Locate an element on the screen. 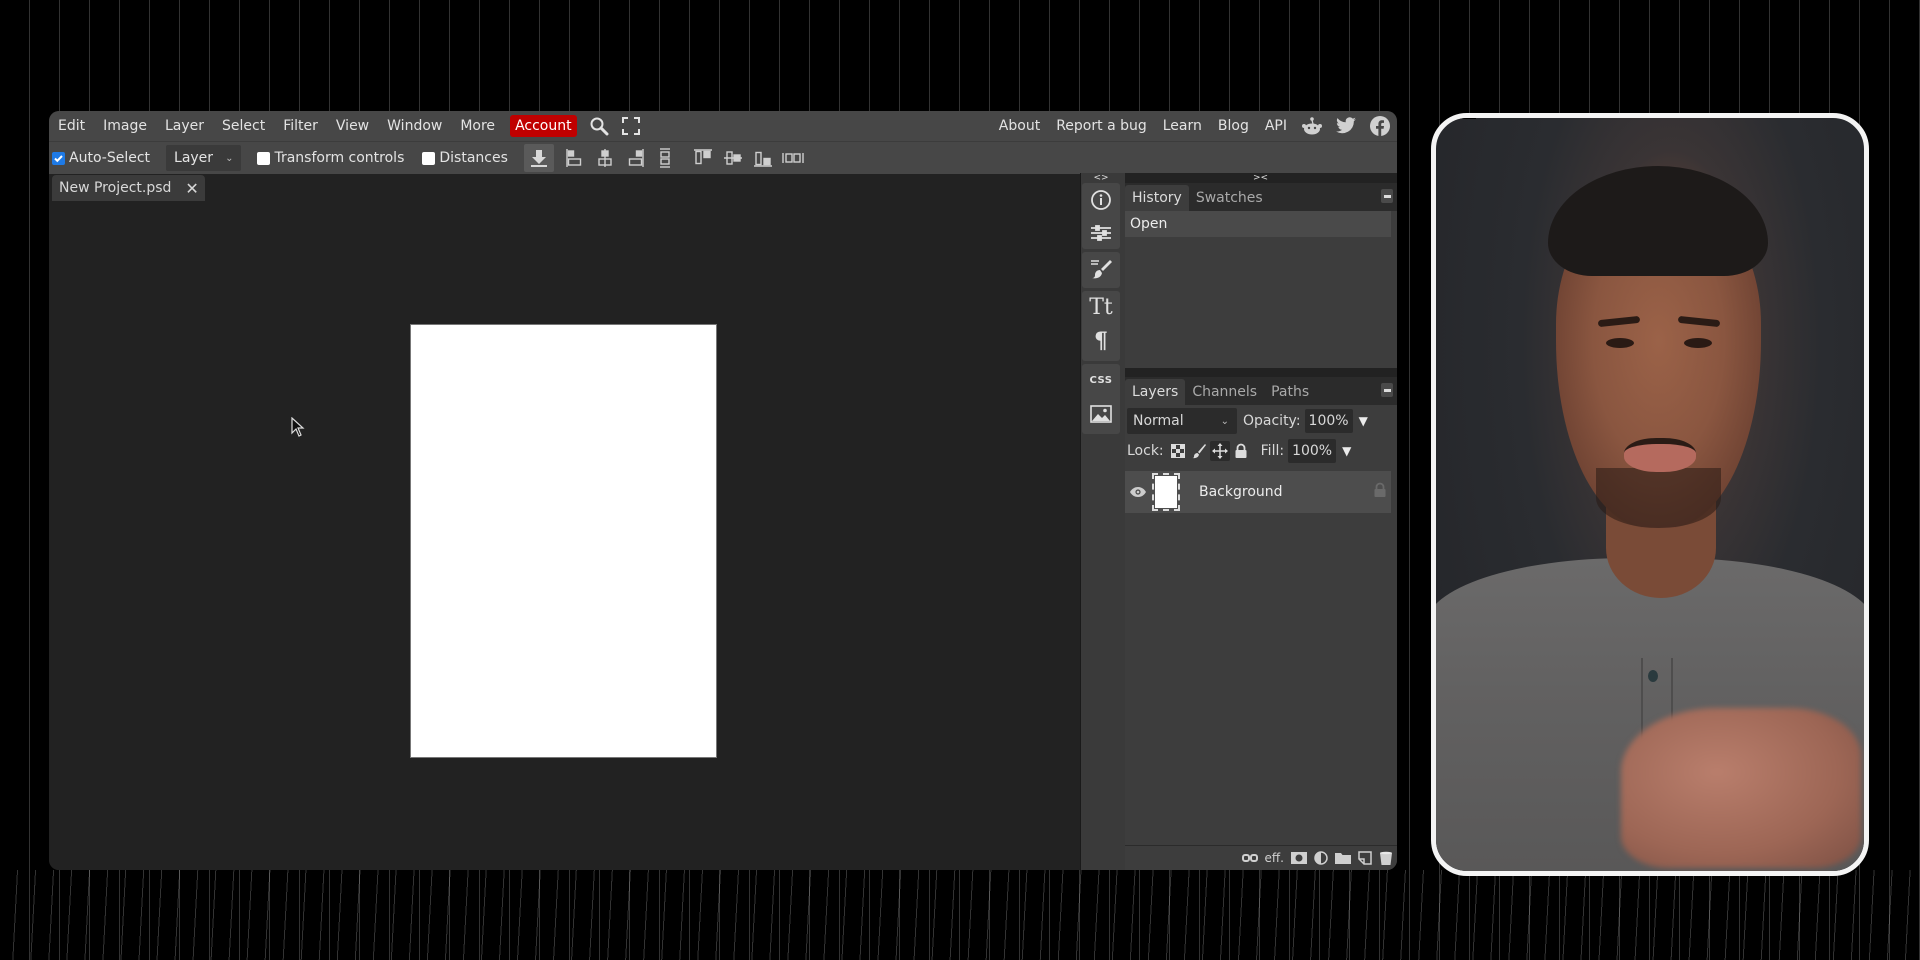  distances-checkbox: Distances is located at coordinates (465, 158).